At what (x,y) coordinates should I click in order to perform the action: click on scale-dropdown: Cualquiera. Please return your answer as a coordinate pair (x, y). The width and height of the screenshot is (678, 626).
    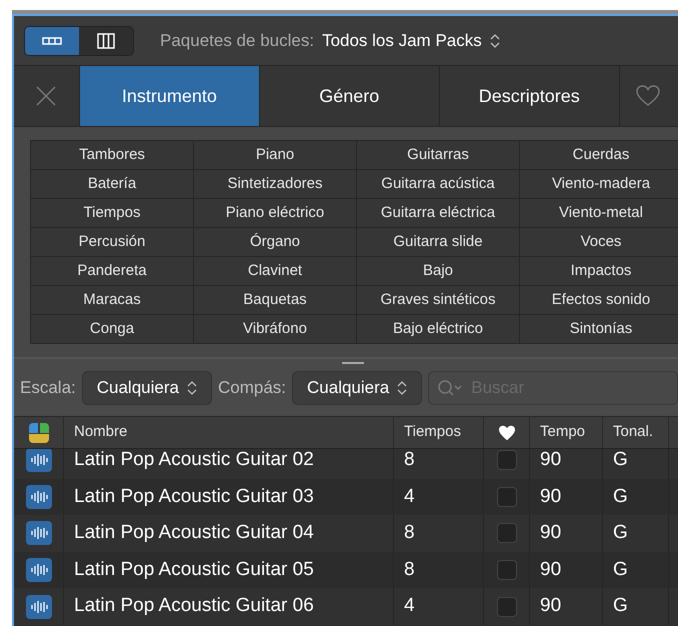
    Looking at the image, I should click on (147, 387).